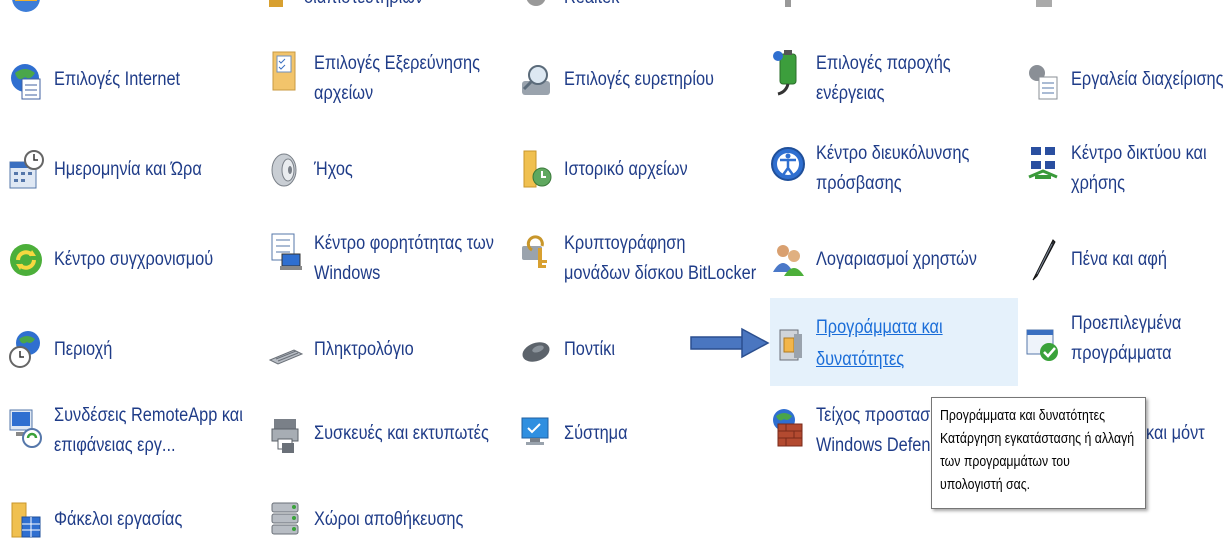  Describe the element at coordinates (1121, 353) in the screenshot. I see `item-label-line2: προγράμματα` at that location.